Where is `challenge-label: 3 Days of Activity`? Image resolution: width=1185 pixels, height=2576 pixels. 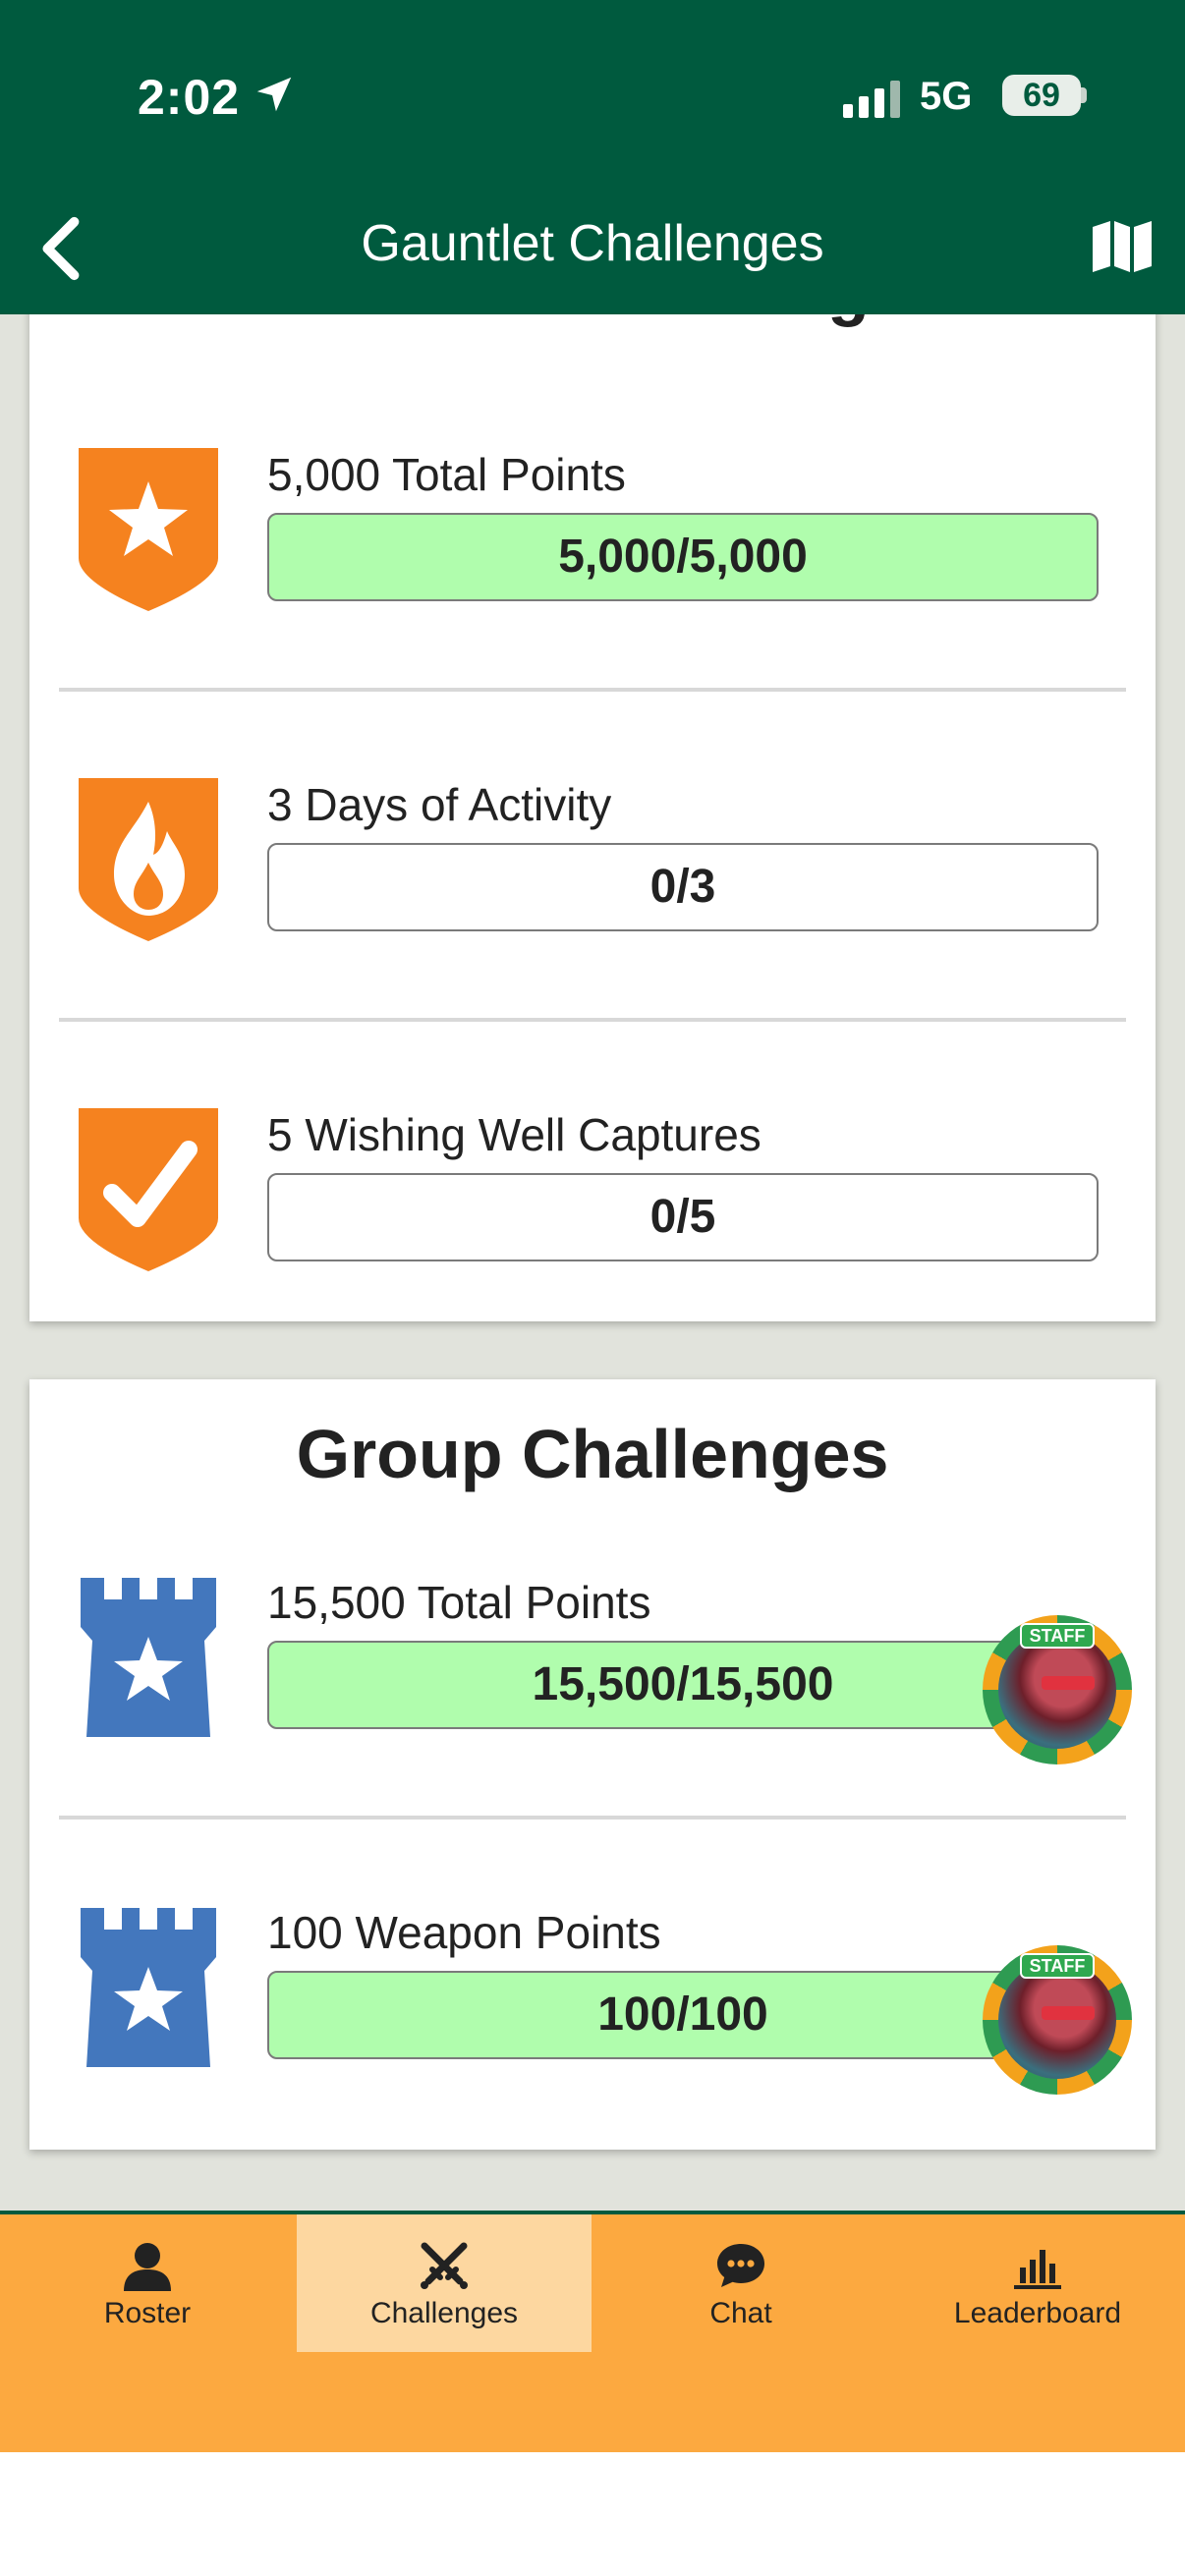 challenge-label: 3 Days of Activity is located at coordinates (440, 804).